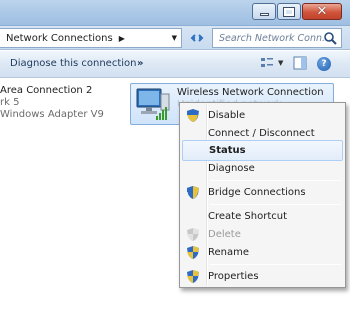  What do you see at coordinates (10, 102) in the screenshot?
I see `connection-status: rk 5` at bounding box center [10, 102].